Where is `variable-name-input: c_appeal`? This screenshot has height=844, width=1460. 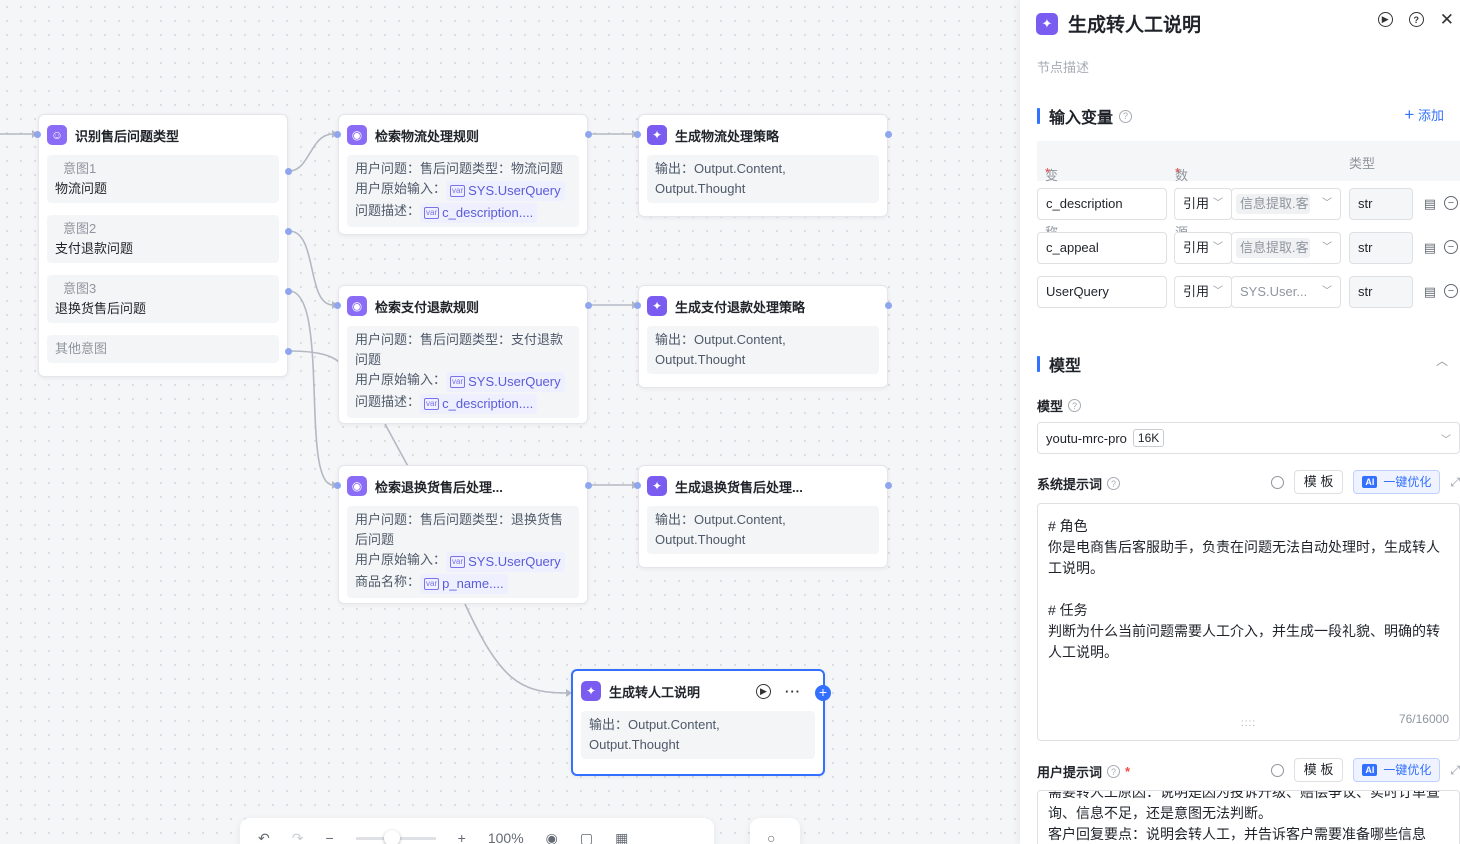 variable-name-input: c_appeal is located at coordinates (1102, 248).